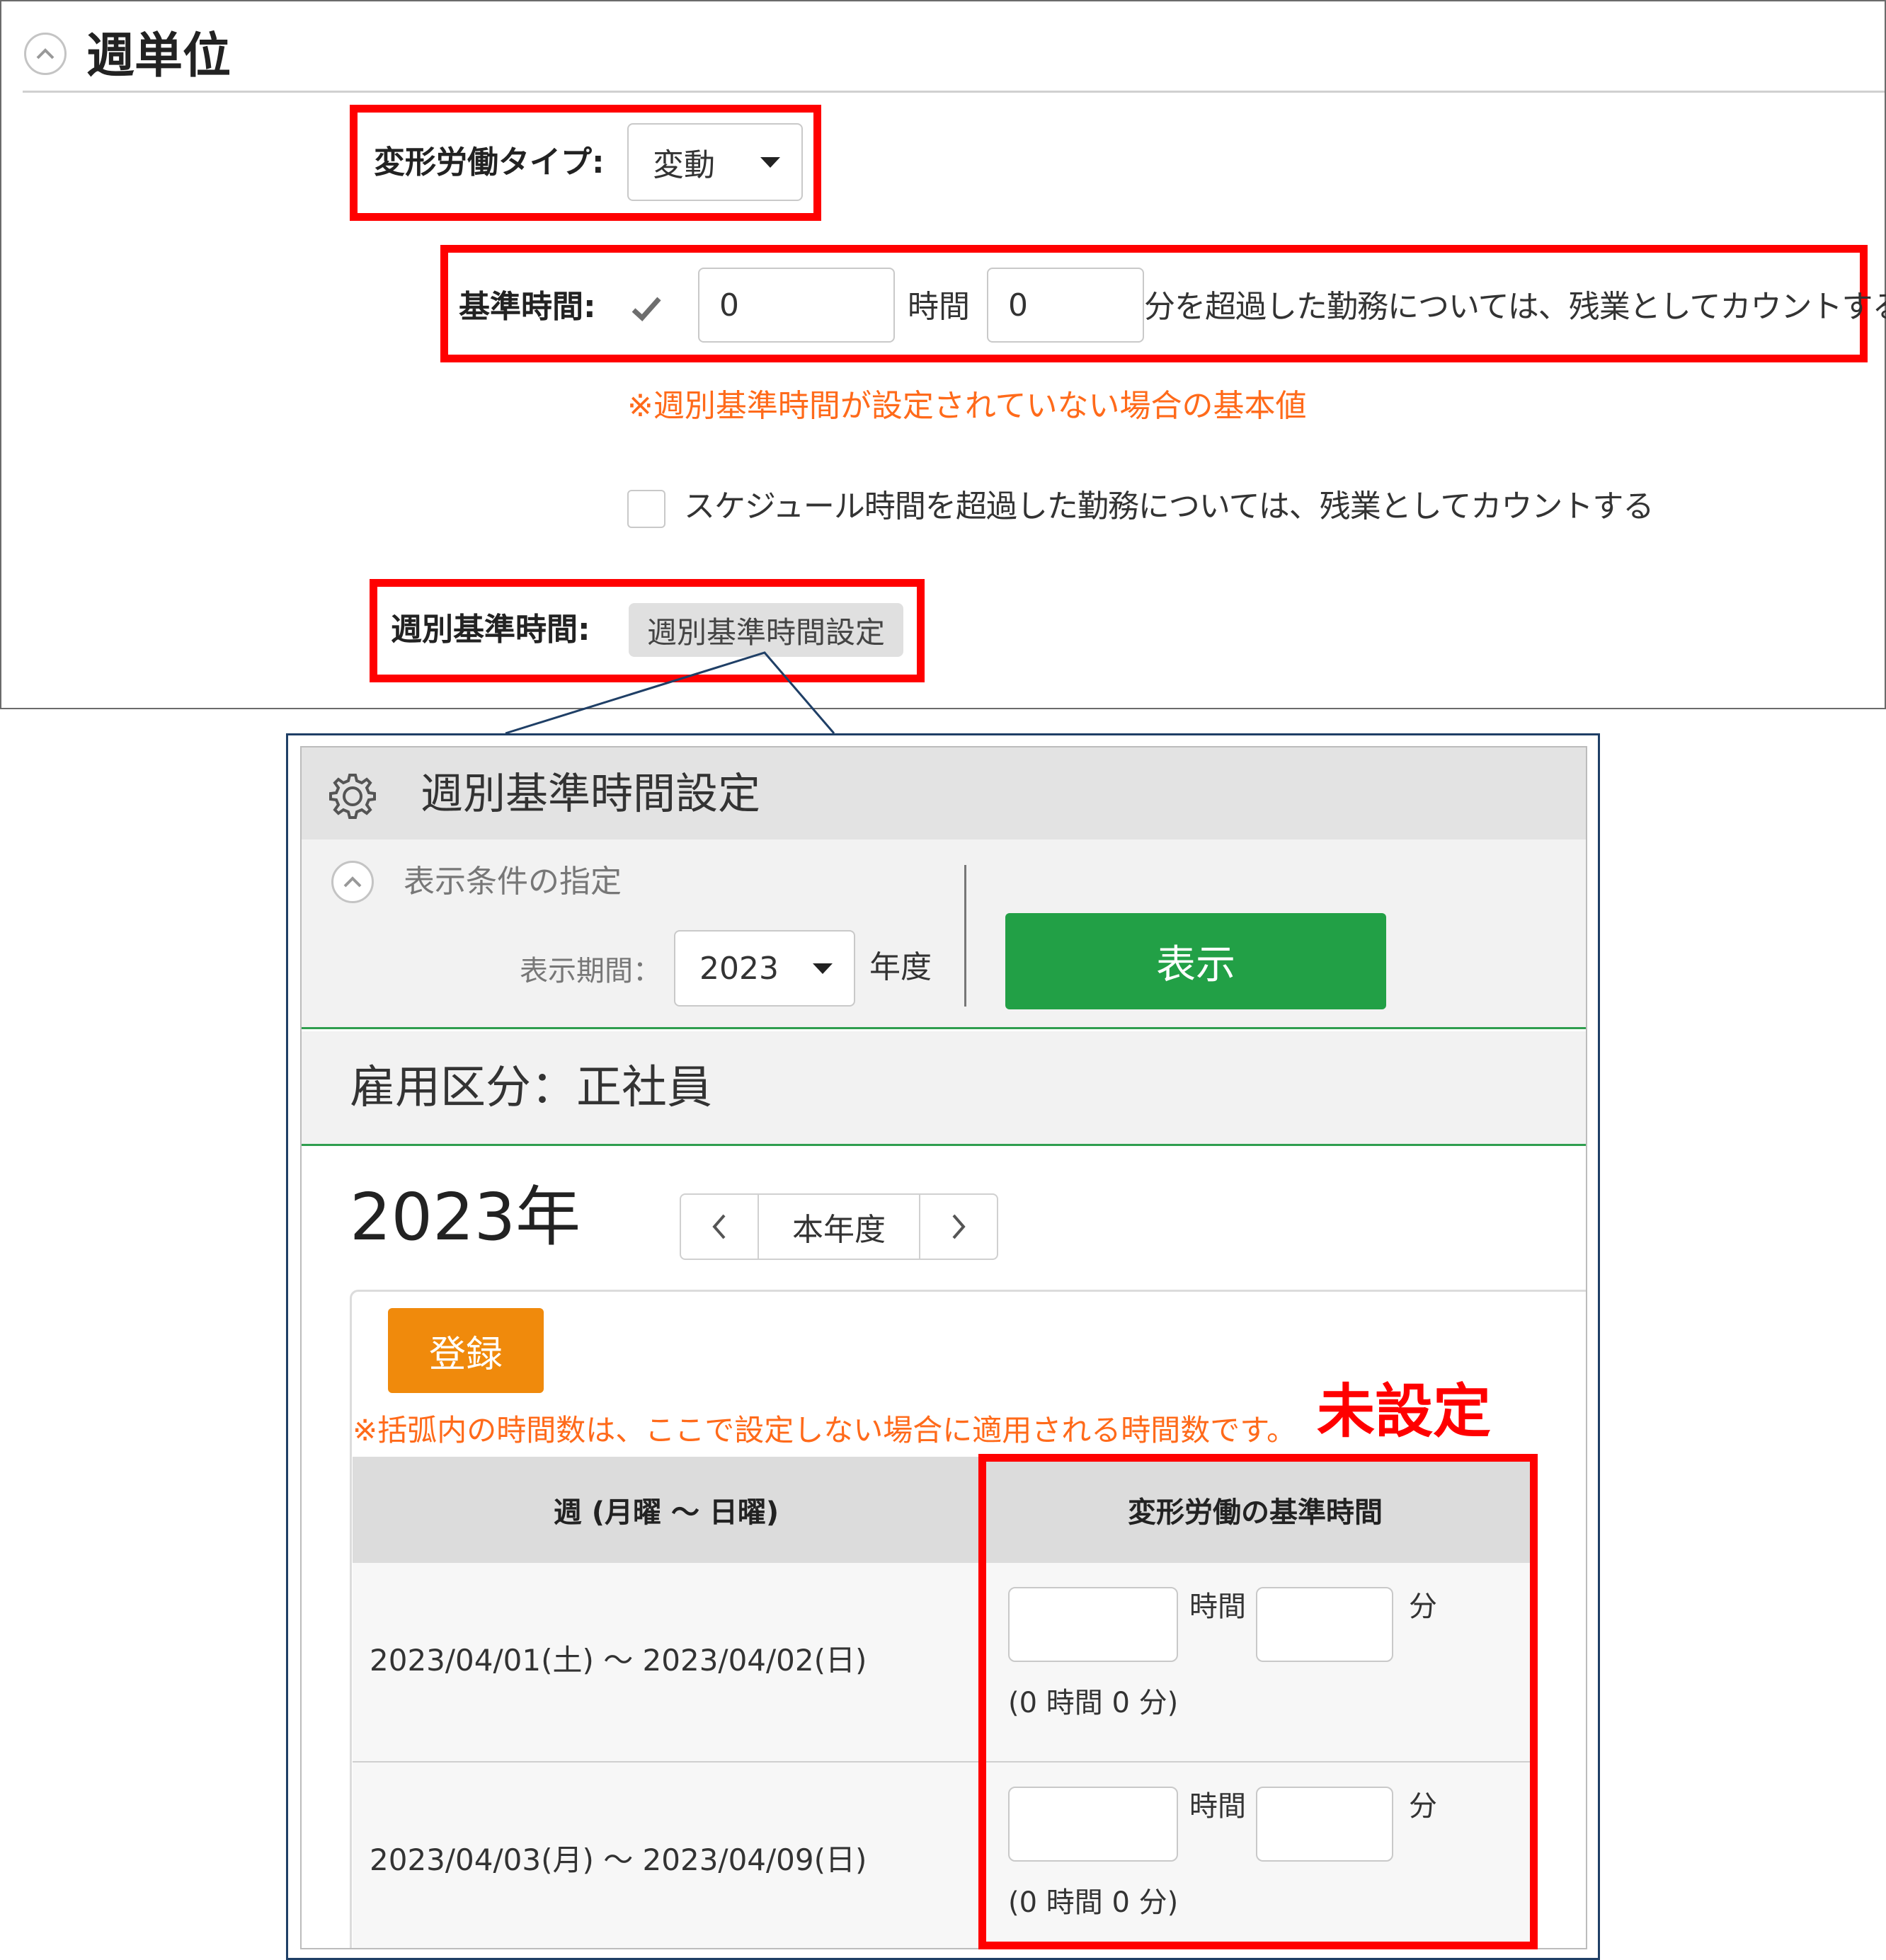  I want to click on base-time-suffix: 分を超過した勤務については、残業としてカウントする, so click(1515, 307).